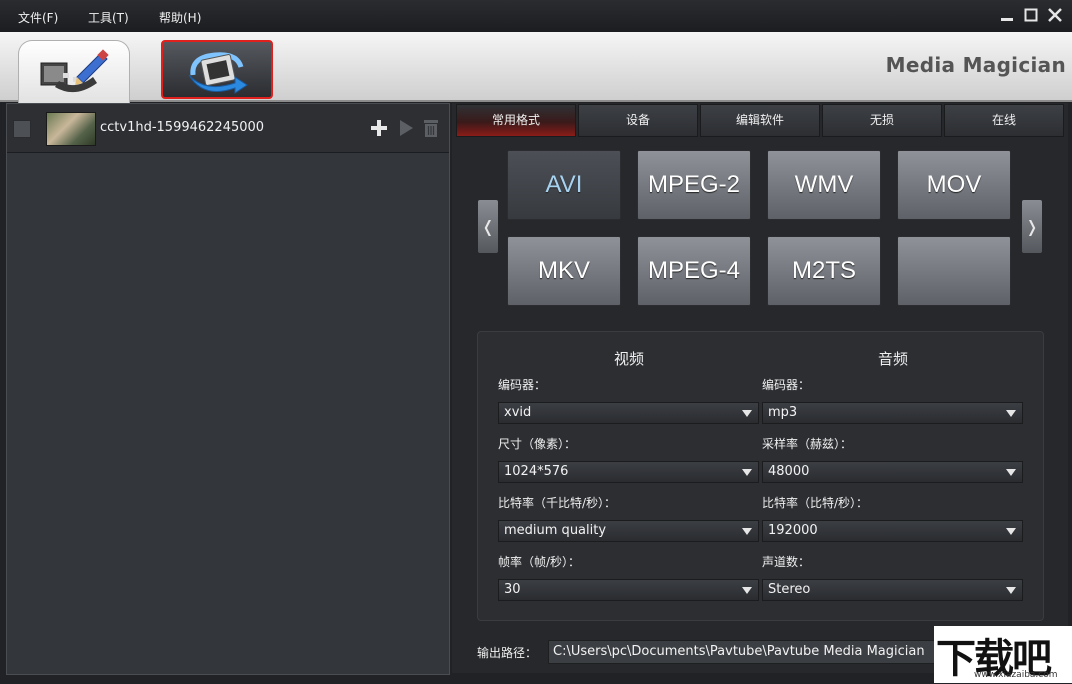  I want to click on prev-page-button: ❬, so click(488, 226).